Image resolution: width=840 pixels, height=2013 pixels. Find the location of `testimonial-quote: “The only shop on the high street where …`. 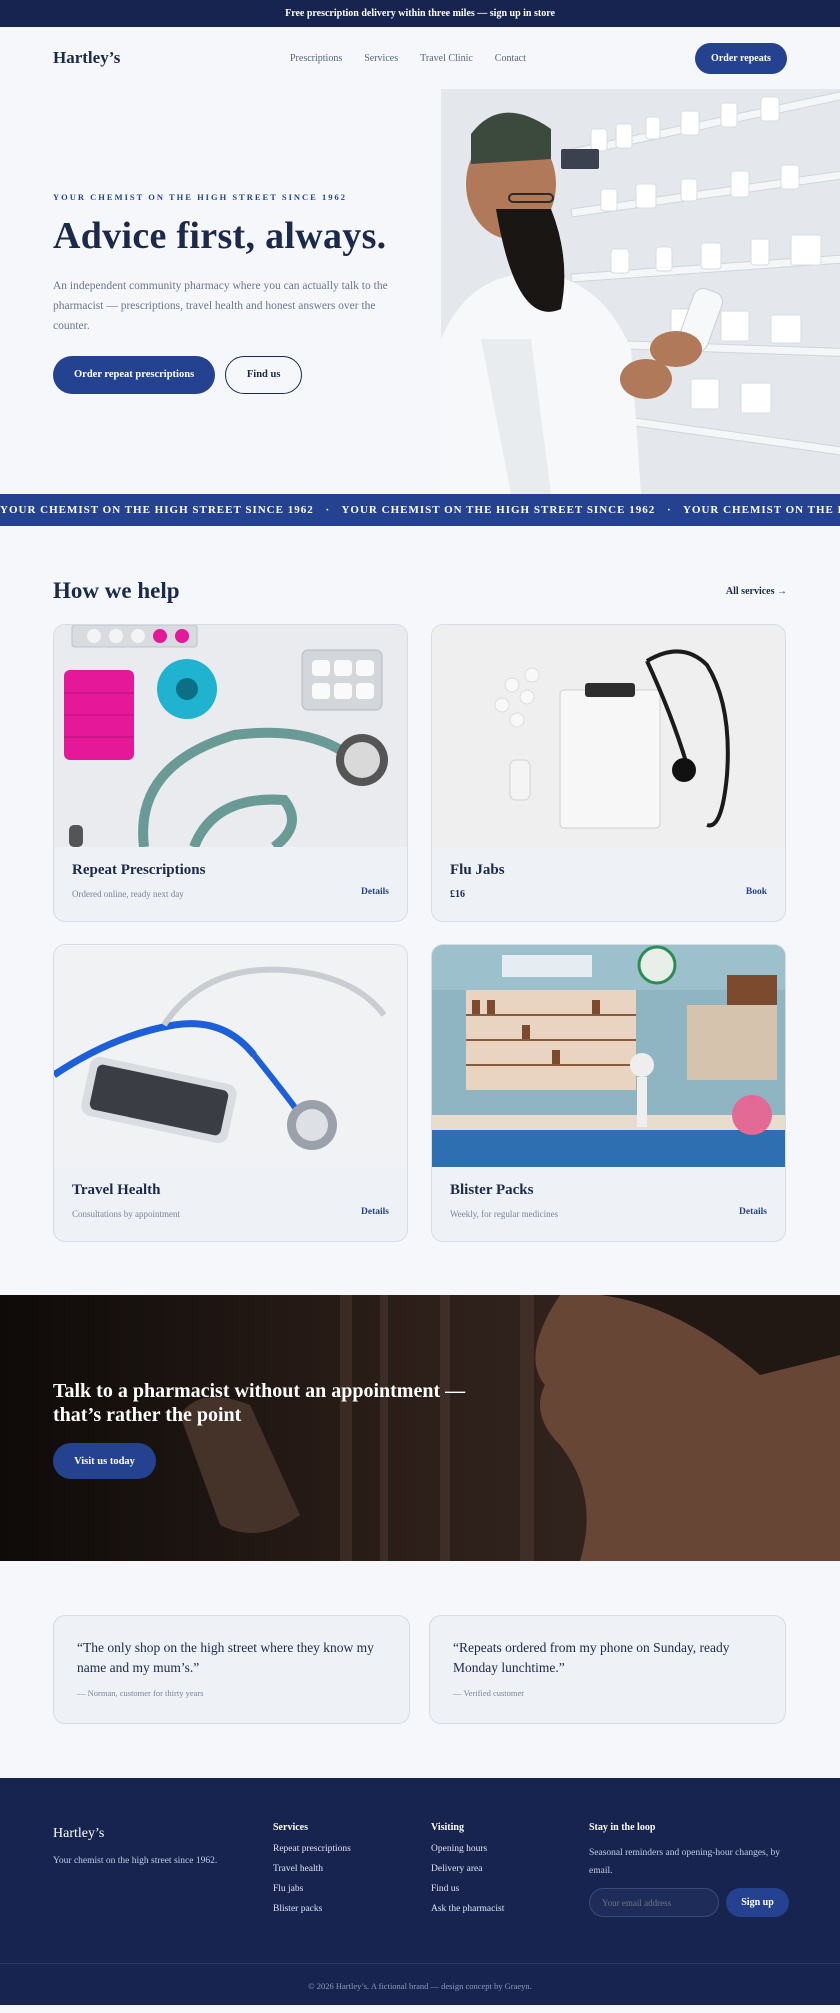

testimonial-quote: “The only shop on the high street where … is located at coordinates (225, 1657).